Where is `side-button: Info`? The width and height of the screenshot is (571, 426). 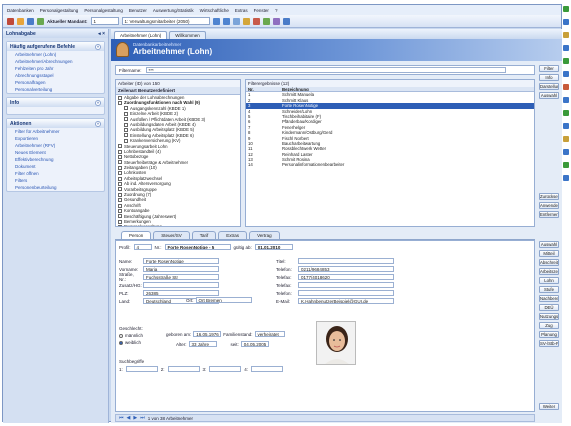 side-button: Info is located at coordinates (549, 77).